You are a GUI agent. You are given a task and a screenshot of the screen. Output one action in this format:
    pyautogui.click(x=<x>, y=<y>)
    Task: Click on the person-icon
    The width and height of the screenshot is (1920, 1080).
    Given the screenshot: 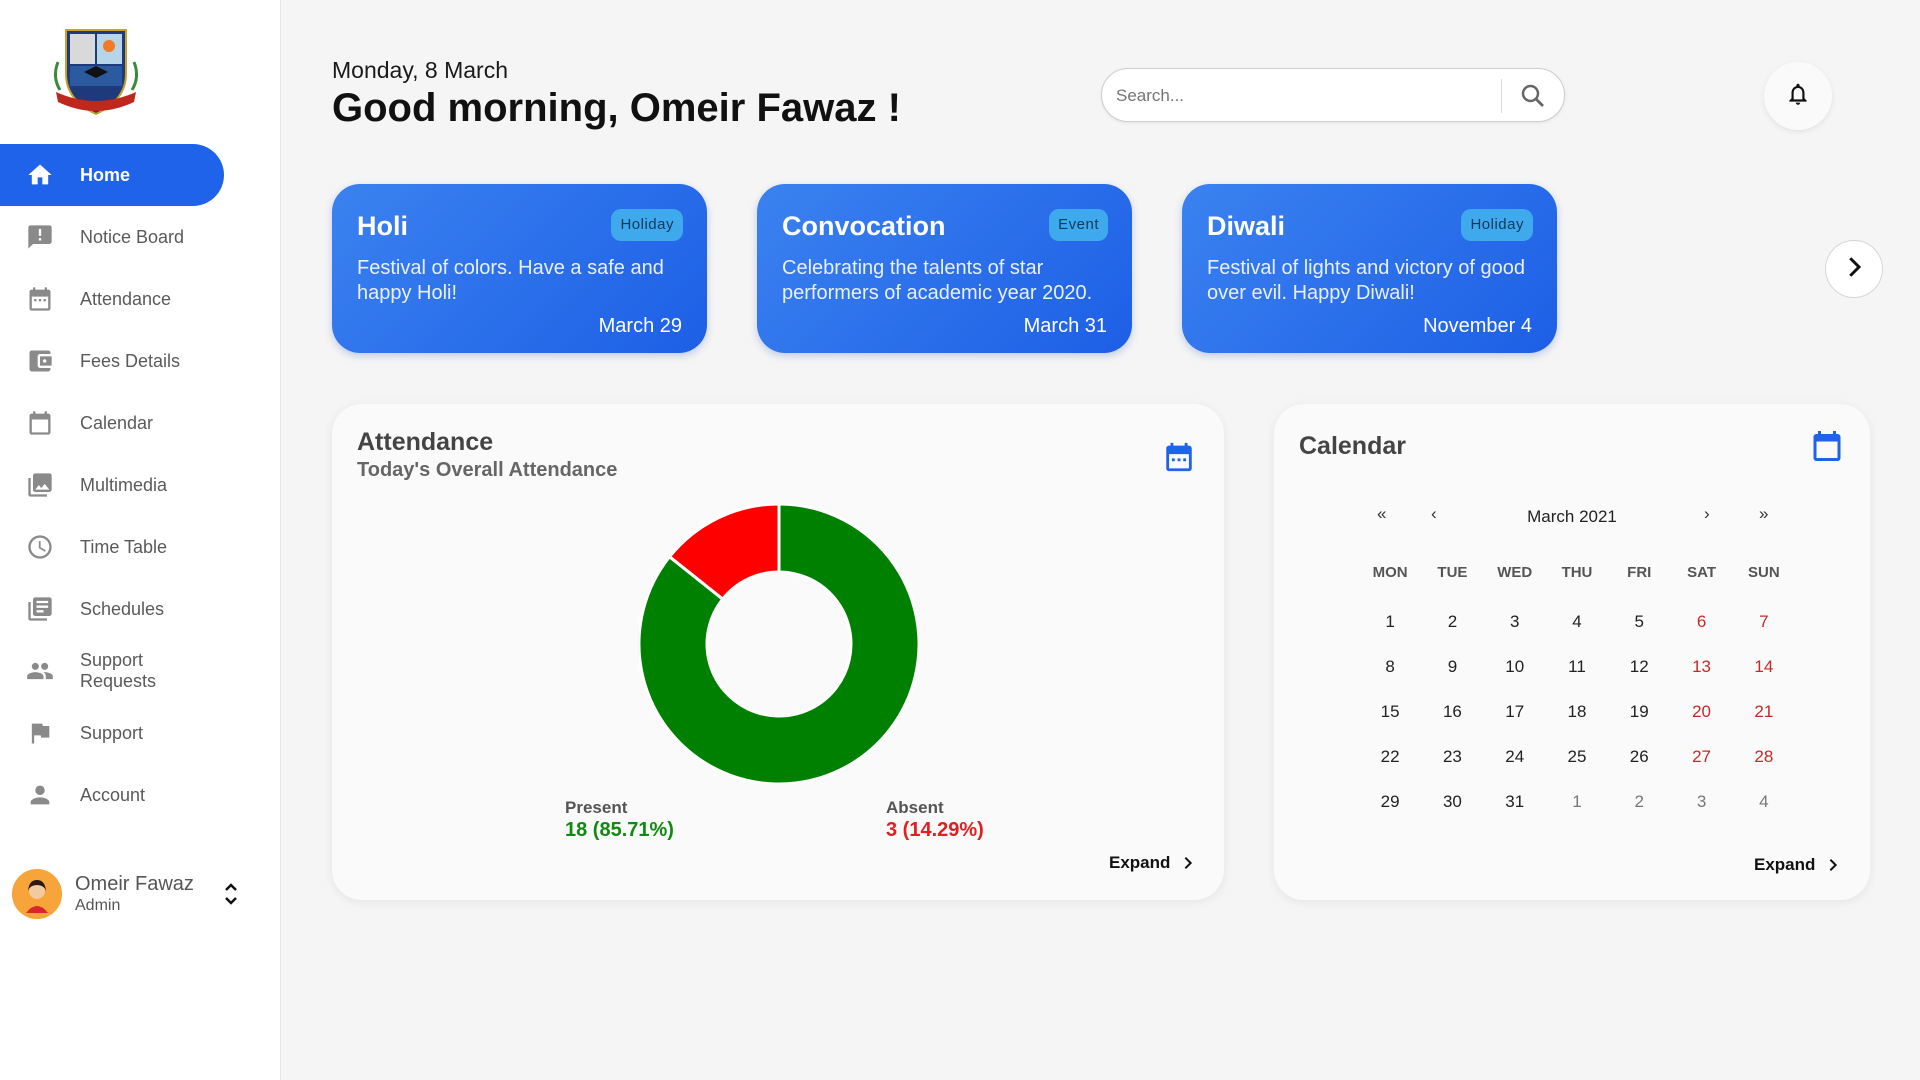 What is the action you would take?
    pyautogui.click(x=40, y=795)
    